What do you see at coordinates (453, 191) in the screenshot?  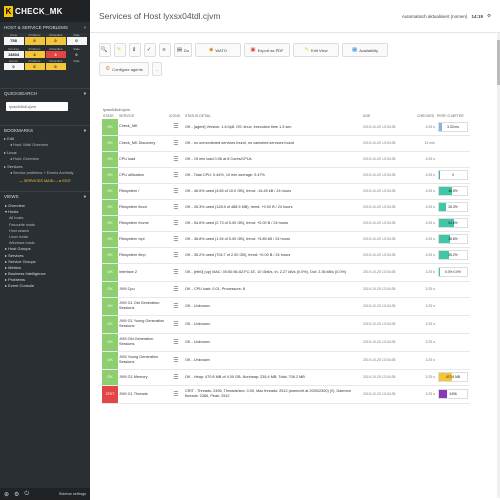 I see `perf-o-meter: 46.5%` at bounding box center [453, 191].